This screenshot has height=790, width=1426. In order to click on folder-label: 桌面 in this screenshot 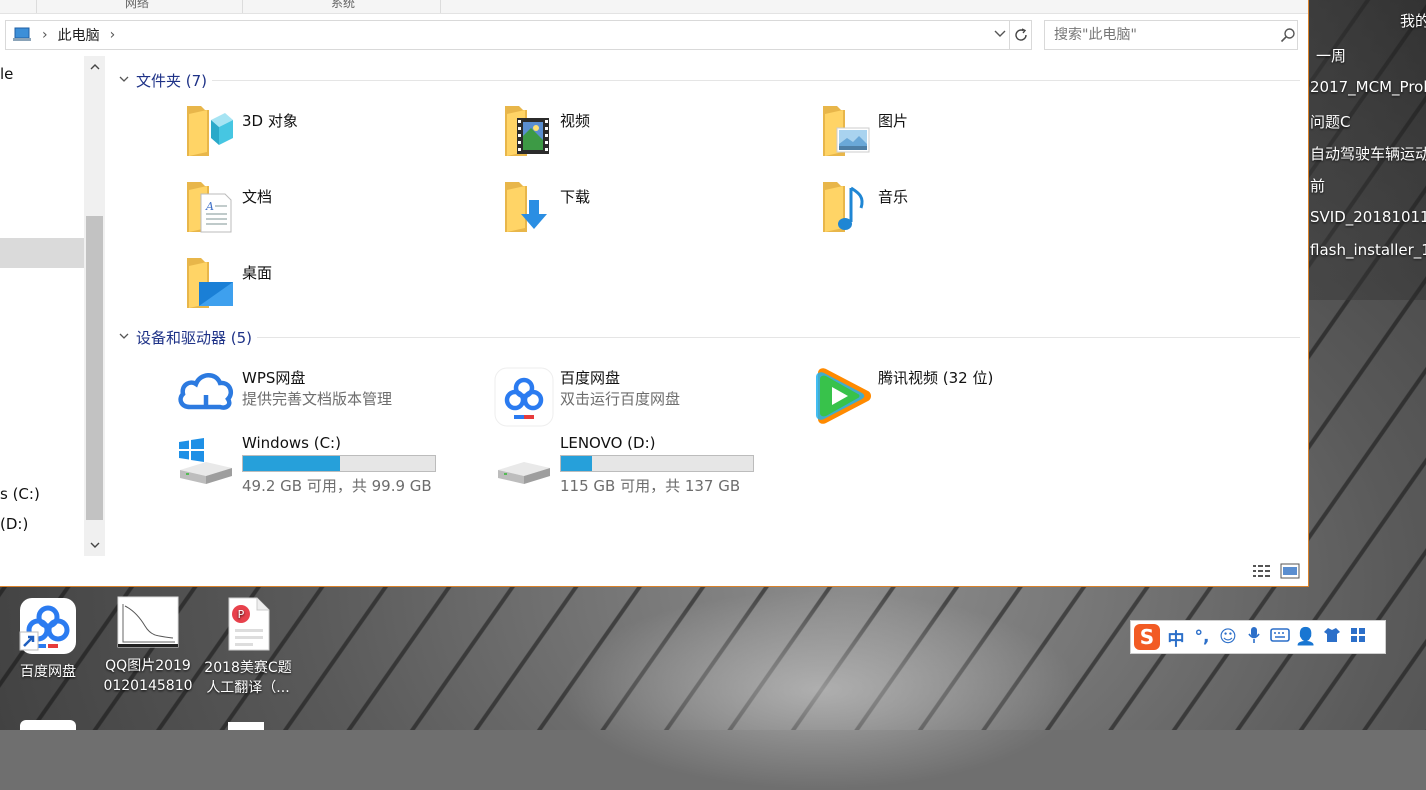, I will do `click(257, 273)`.